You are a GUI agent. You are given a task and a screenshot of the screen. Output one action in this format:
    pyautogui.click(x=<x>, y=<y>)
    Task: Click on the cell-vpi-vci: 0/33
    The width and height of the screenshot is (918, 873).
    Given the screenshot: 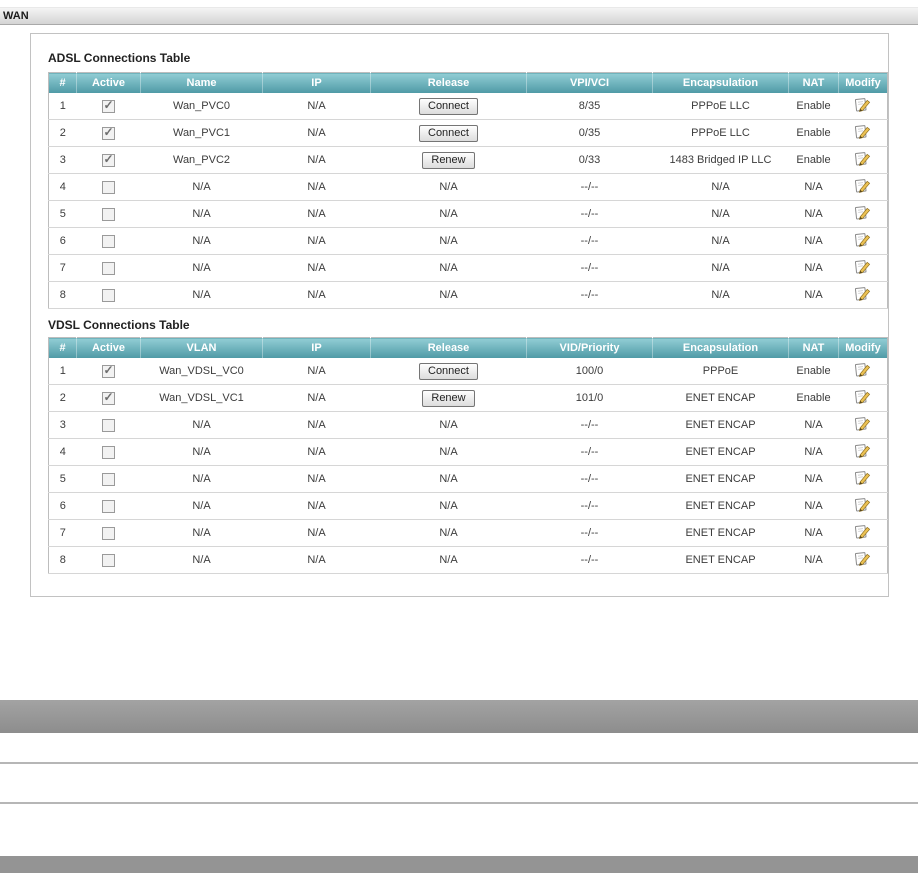 What is the action you would take?
    pyautogui.click(x=589, y=160)
    